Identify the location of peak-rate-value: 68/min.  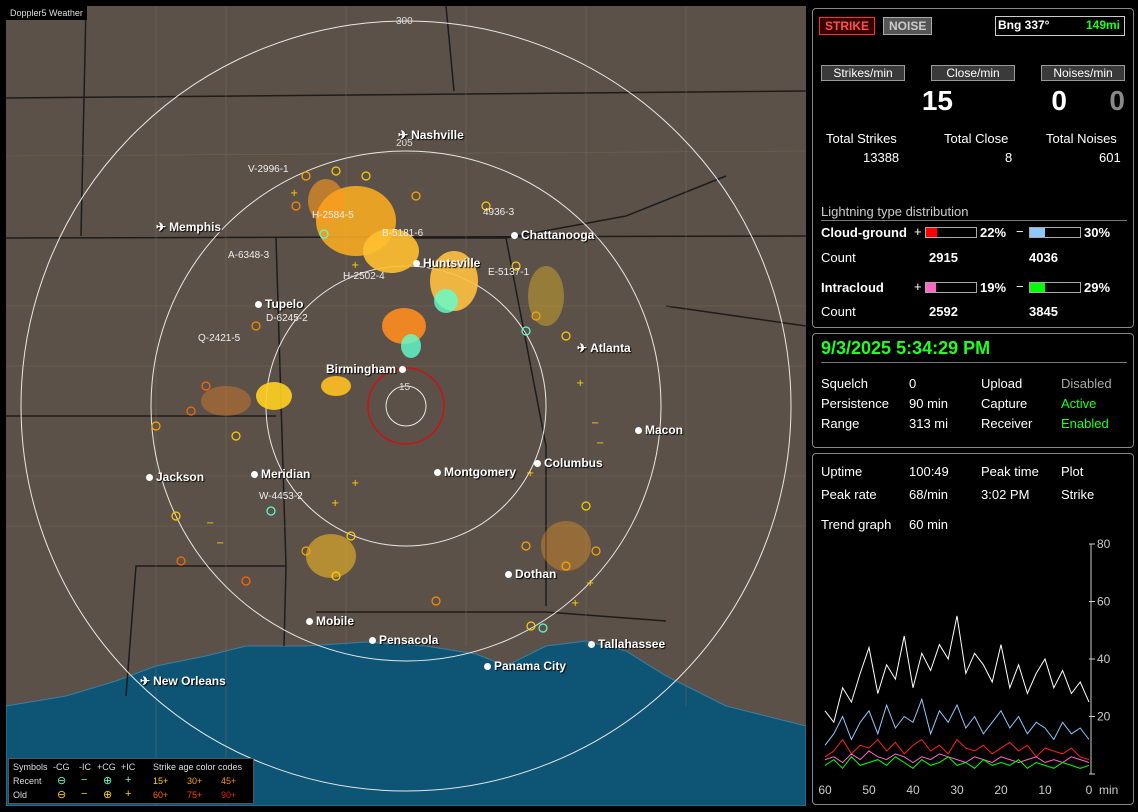
(929, 494).